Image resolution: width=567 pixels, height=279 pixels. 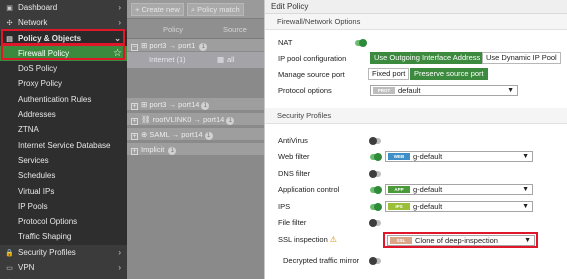 I want to click on sidebar-item-protocol-options: Protocol Options, so click(x=63, y=222).